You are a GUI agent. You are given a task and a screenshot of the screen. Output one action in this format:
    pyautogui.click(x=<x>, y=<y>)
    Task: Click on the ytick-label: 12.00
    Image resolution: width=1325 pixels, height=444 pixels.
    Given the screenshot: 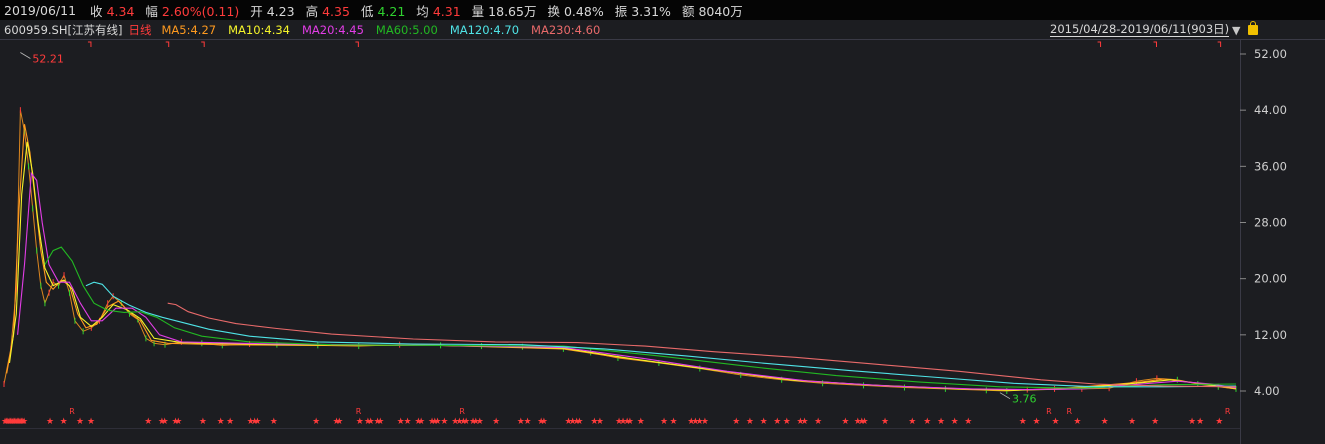 What is the action you would take?
    pyautogui.click(x=1270, y=335)
    